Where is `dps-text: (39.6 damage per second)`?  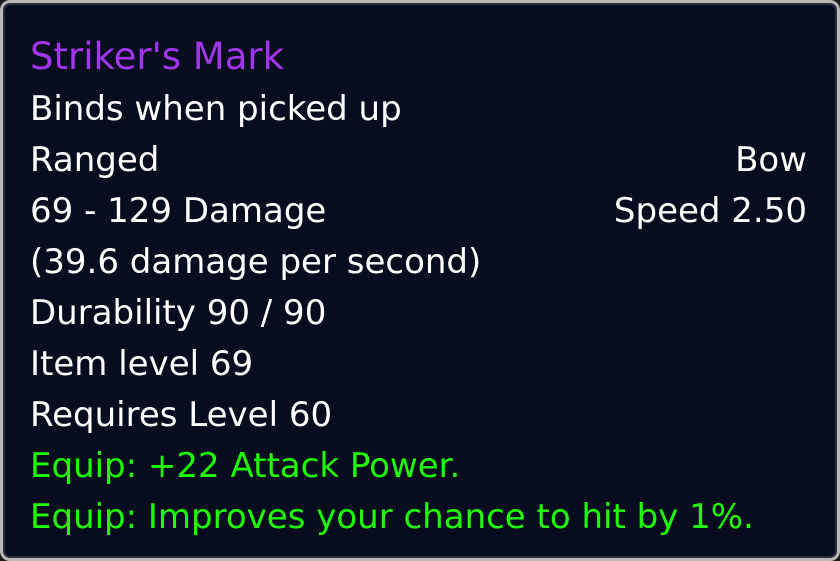
dps-text: (39.6 damage per second) is located at coordinates (256, 262).